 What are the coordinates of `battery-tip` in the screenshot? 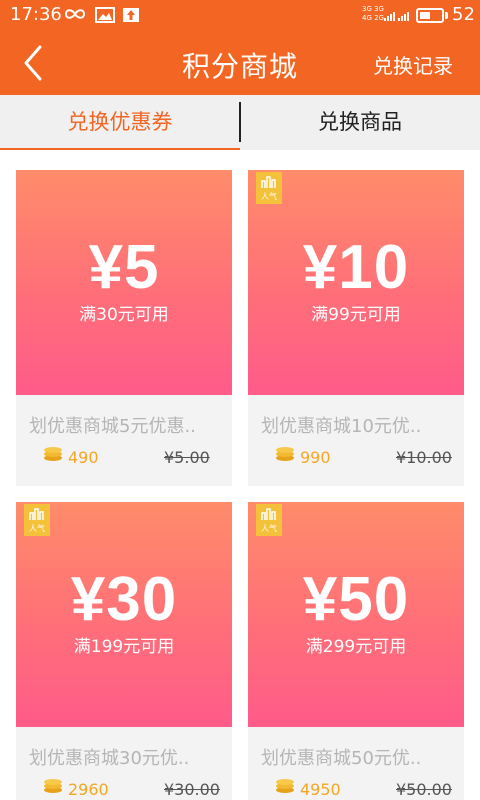 It's located at (446, 15).